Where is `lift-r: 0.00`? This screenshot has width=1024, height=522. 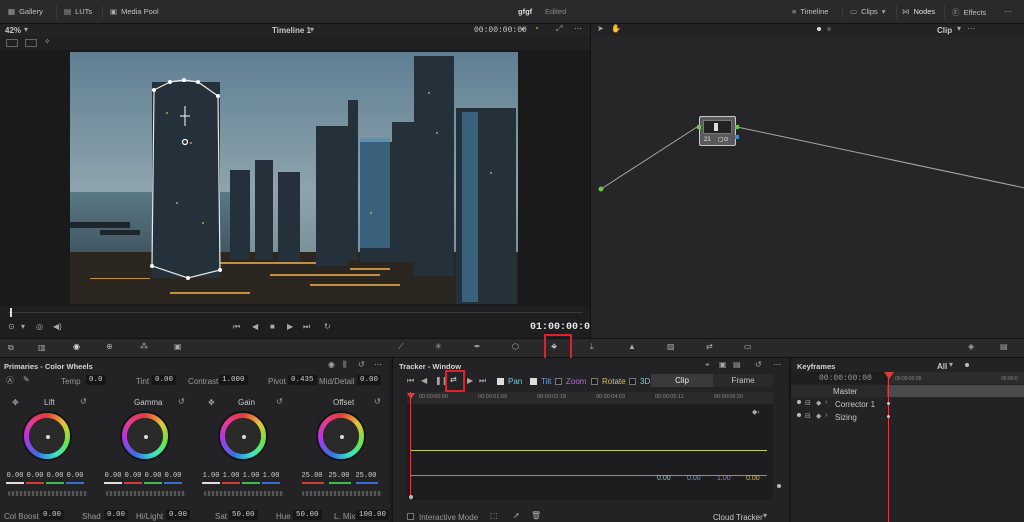 lift-r: 0.00 is located at coordinates (35, 476).